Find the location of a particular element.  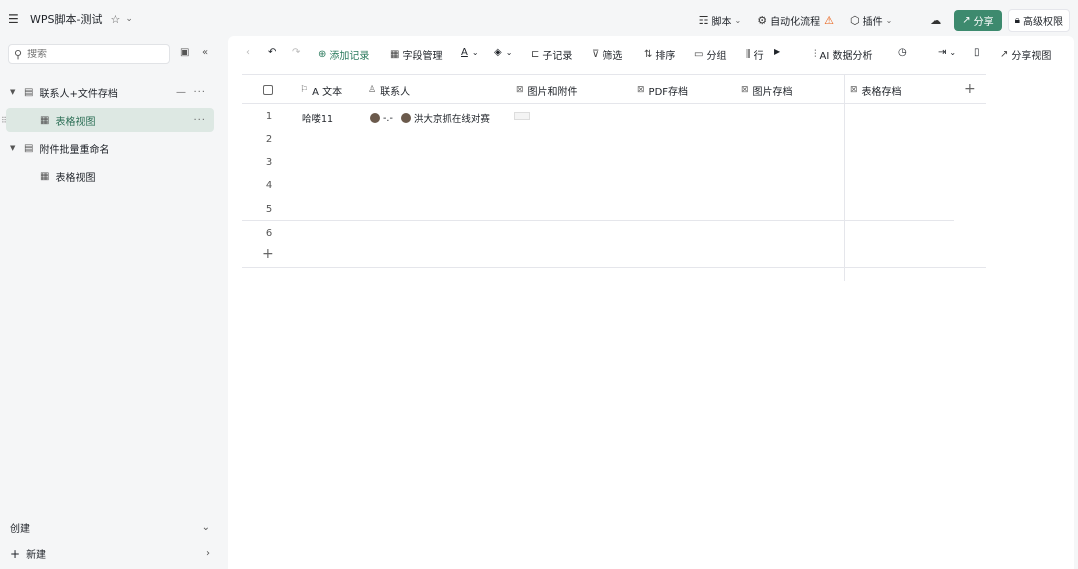

app-title: WPS脚本-测试 is located at coordinates (66, 19).